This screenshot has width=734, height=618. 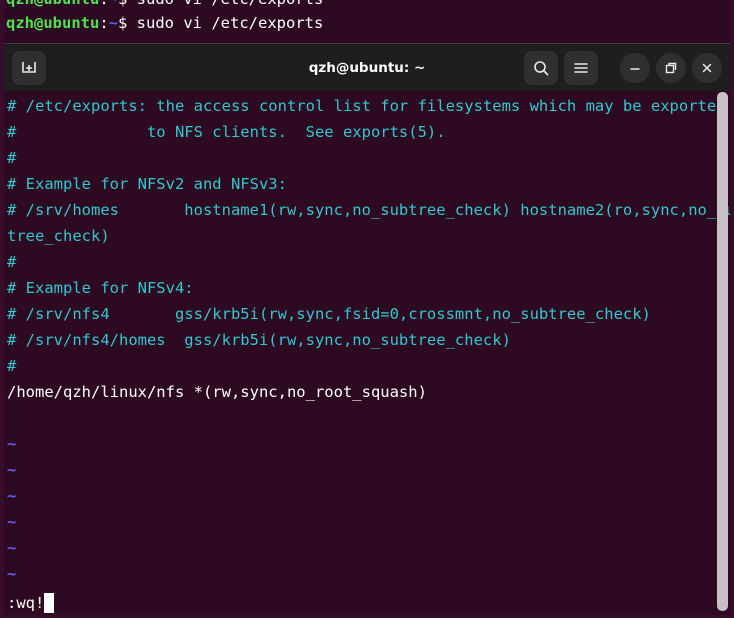 What do you see at coordinates (113, 23) in the screenshot?
I see `prompt-path: ~` at bounding box center [113, 23].